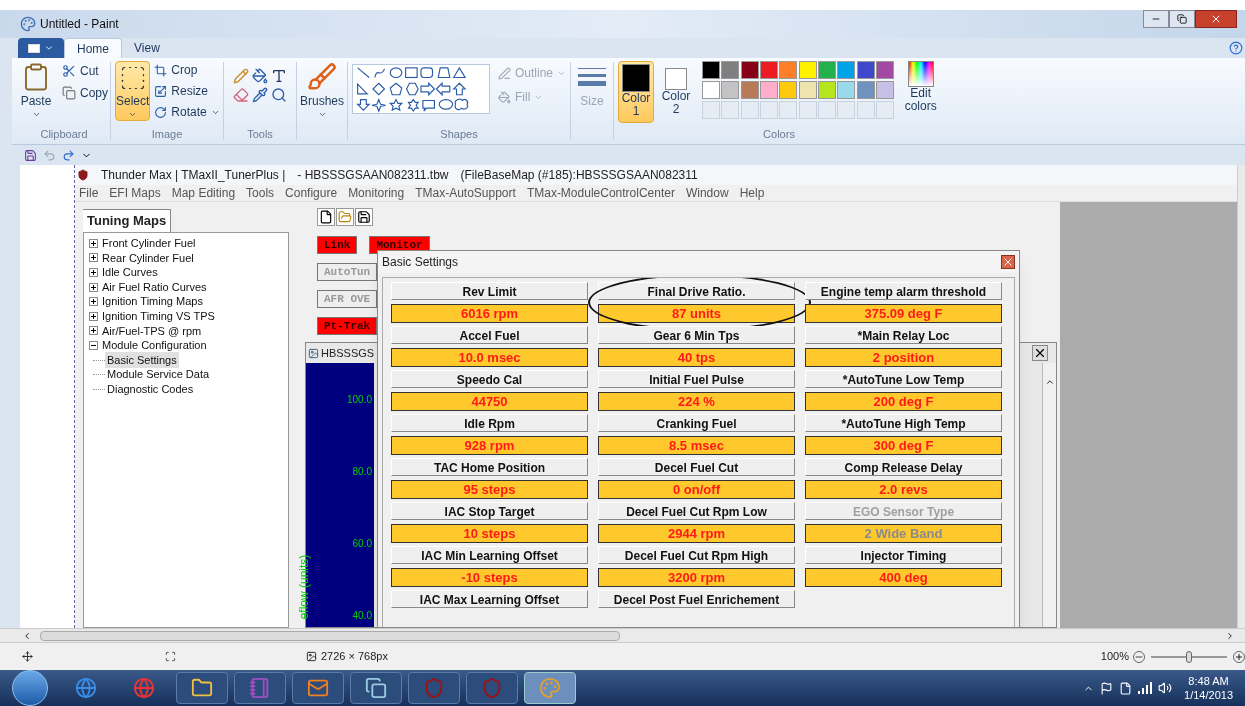 The width and height of the screenshot is (1245, 706). Describe the element at coordinates (489, 423) in the screenshot. I see `setting-label-button: Idle Rpm` at that location.